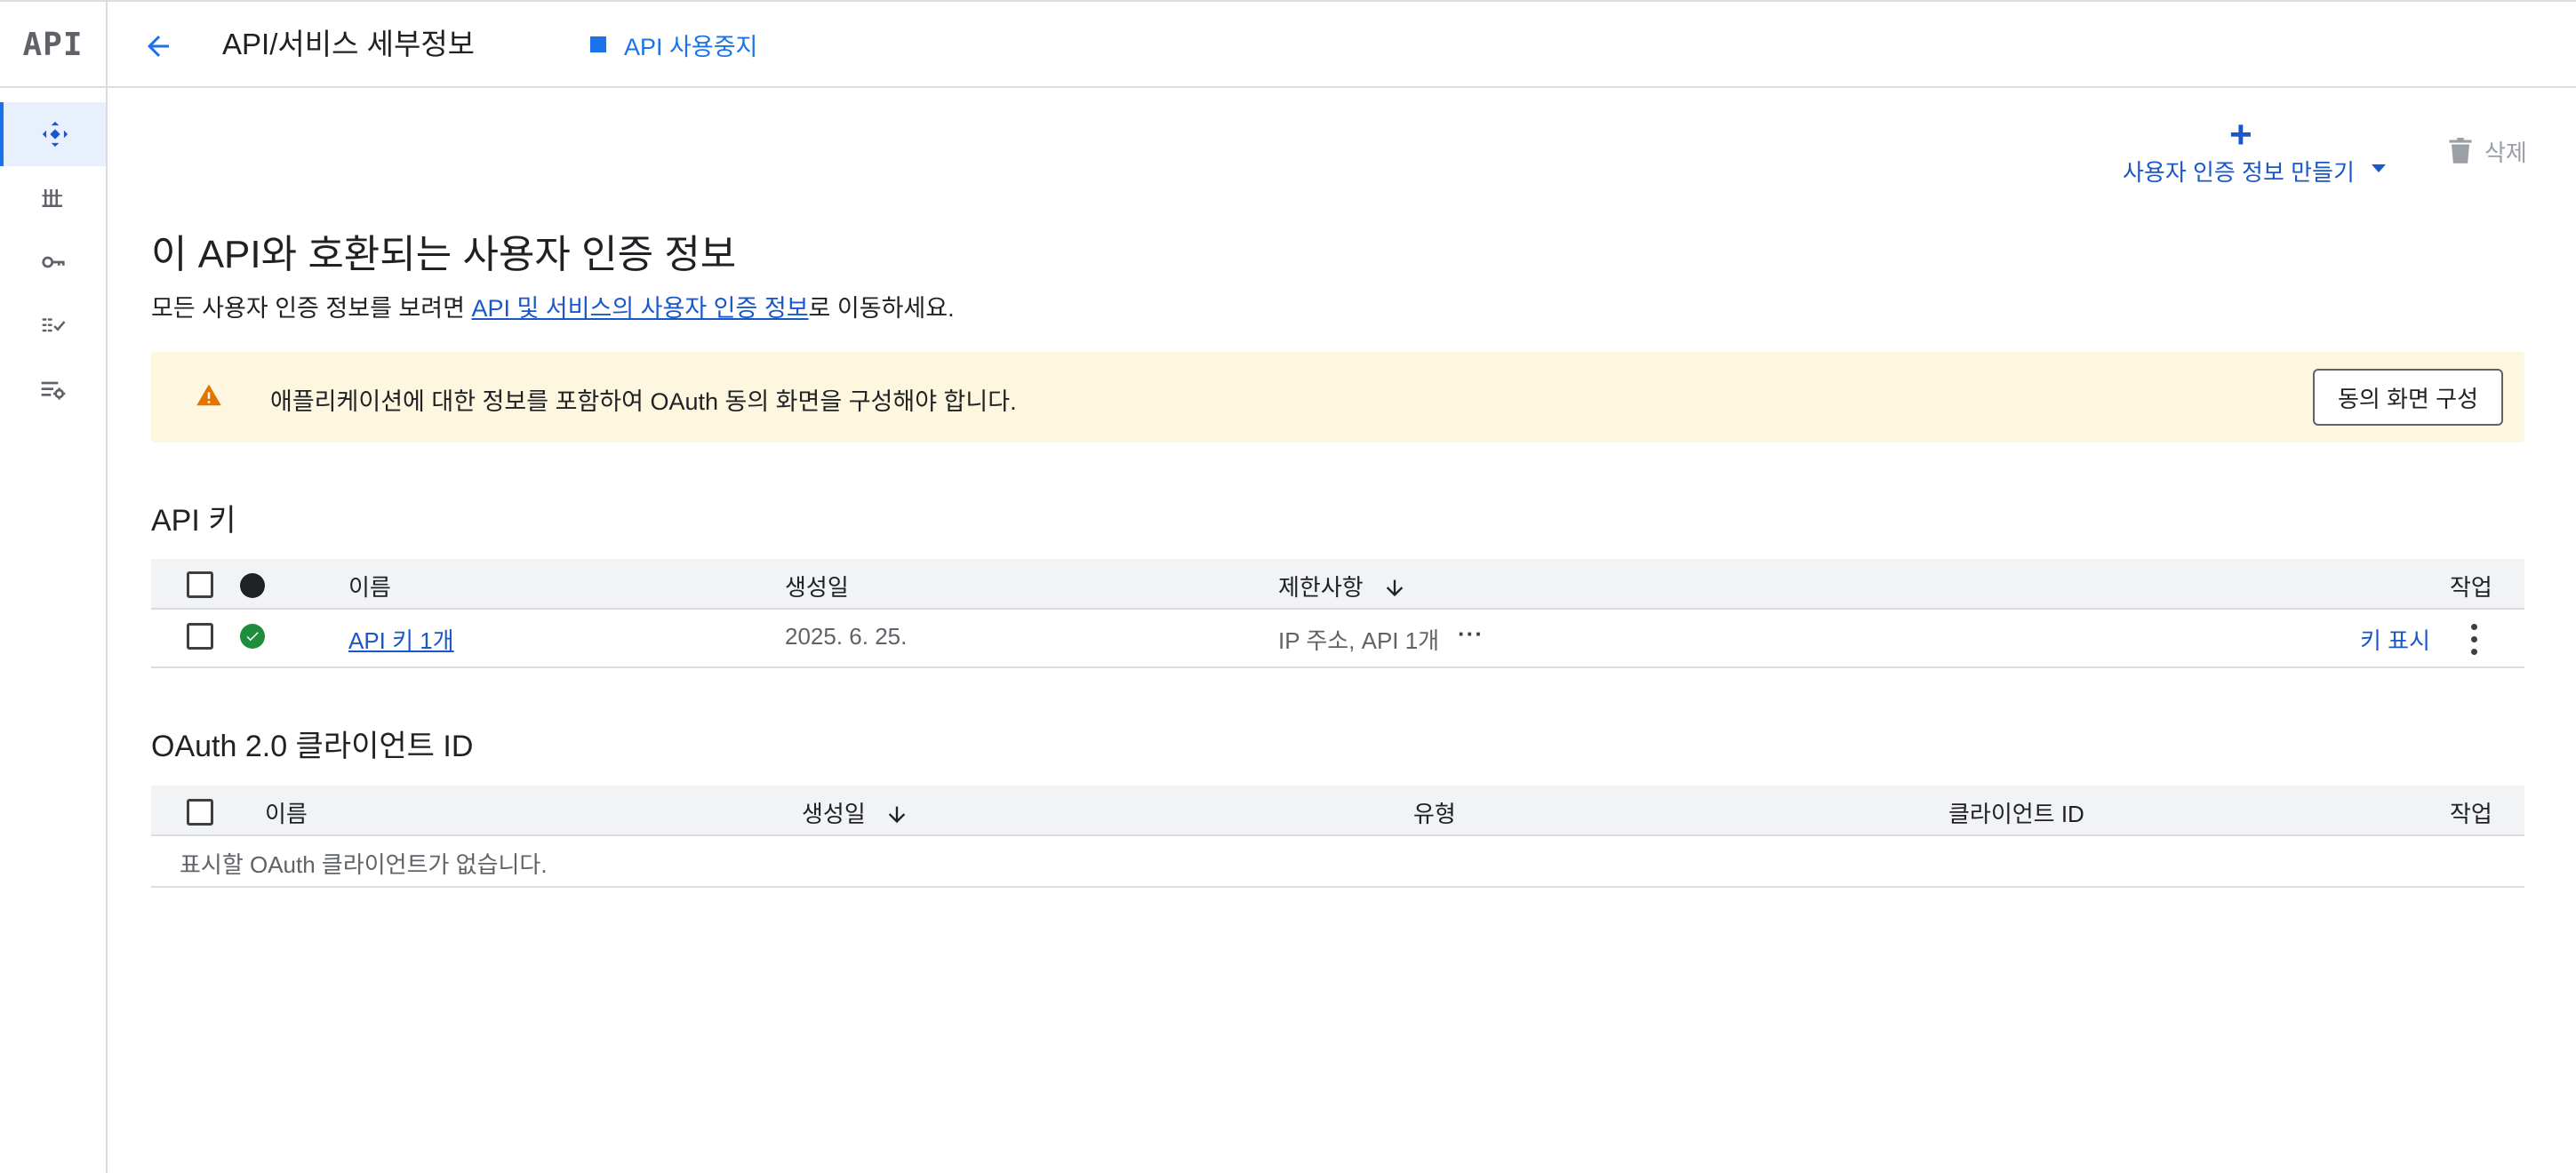 This screenshot has width=2576, height=1173. I want to click on list-settings-icon, so click(53, 390).